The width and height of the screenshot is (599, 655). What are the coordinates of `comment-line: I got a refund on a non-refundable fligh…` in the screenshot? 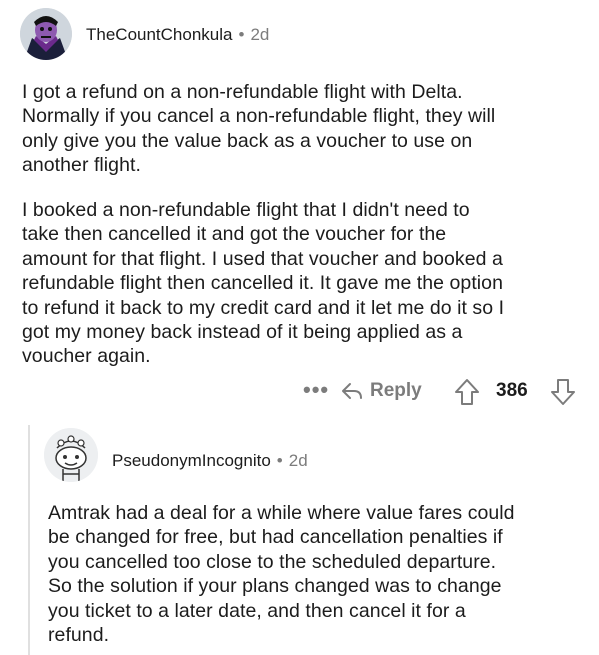 It's located at (242, 92).